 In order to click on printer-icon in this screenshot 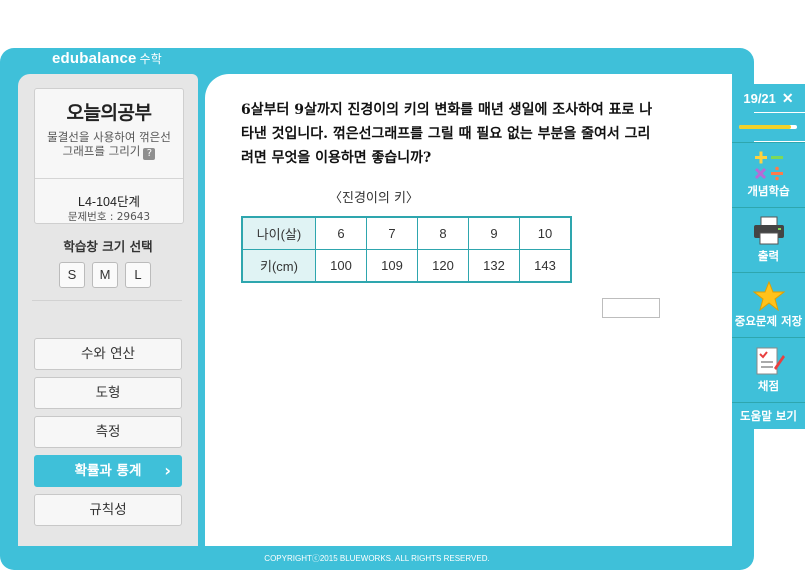, I will do `click(768, 230)`.